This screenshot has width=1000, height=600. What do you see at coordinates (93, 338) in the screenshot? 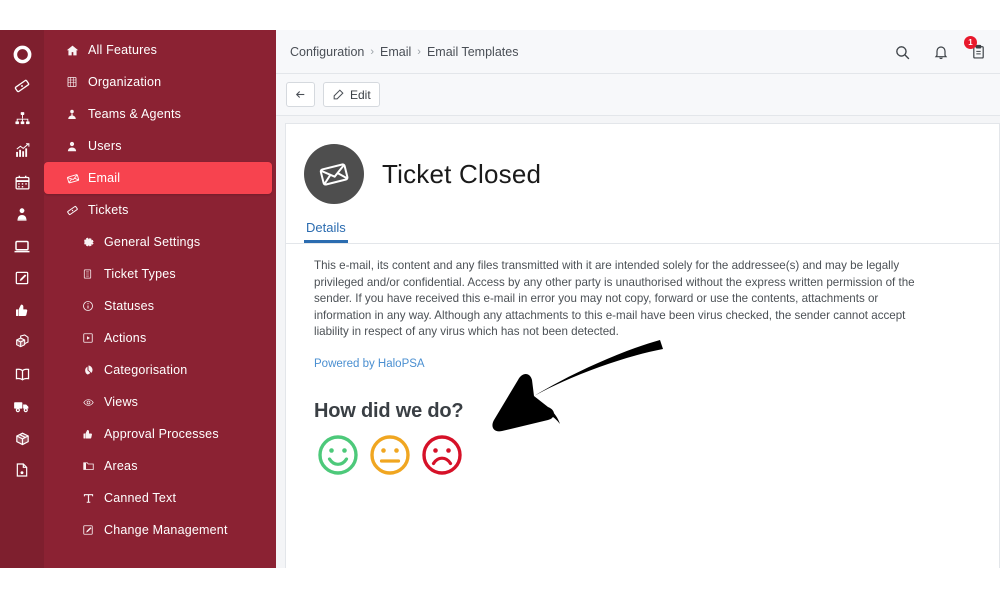
I see `play-box-icon` at bounding box center [93, 338].